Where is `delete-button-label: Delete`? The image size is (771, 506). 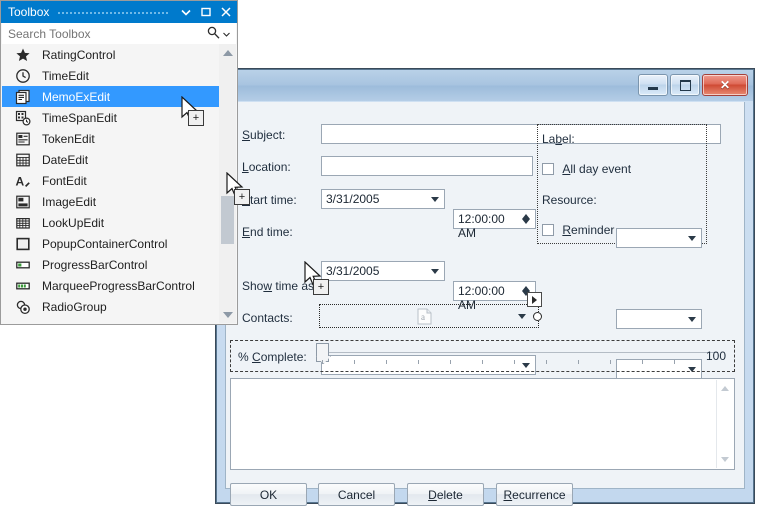
delete-button-label: Delete is located at coordinates (445, 494).